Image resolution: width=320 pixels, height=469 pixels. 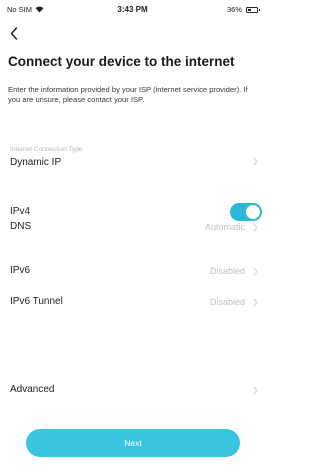 I want to click on clock: 3:43 PM, so click(x=132, y=9).